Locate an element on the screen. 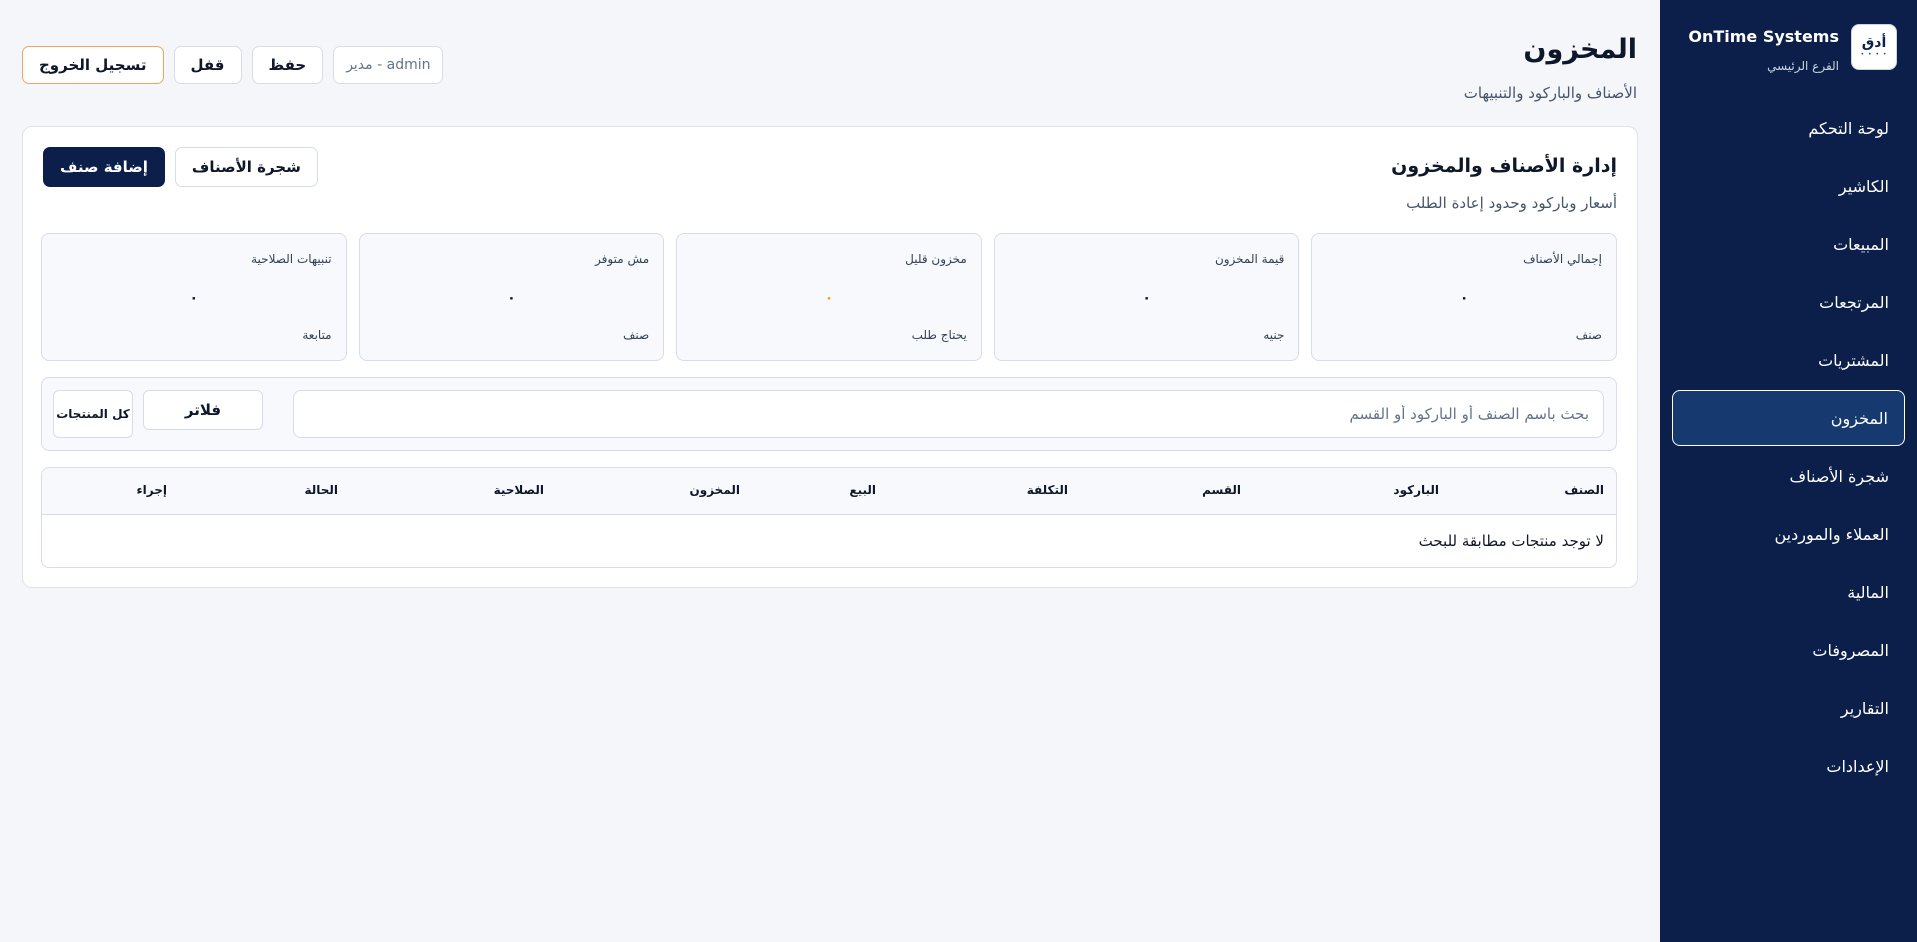 The width and height of the screenshot is (1917, 942). sidebar-item-dashboard: لوحة التحكم is located at coordinates (1788, 128).